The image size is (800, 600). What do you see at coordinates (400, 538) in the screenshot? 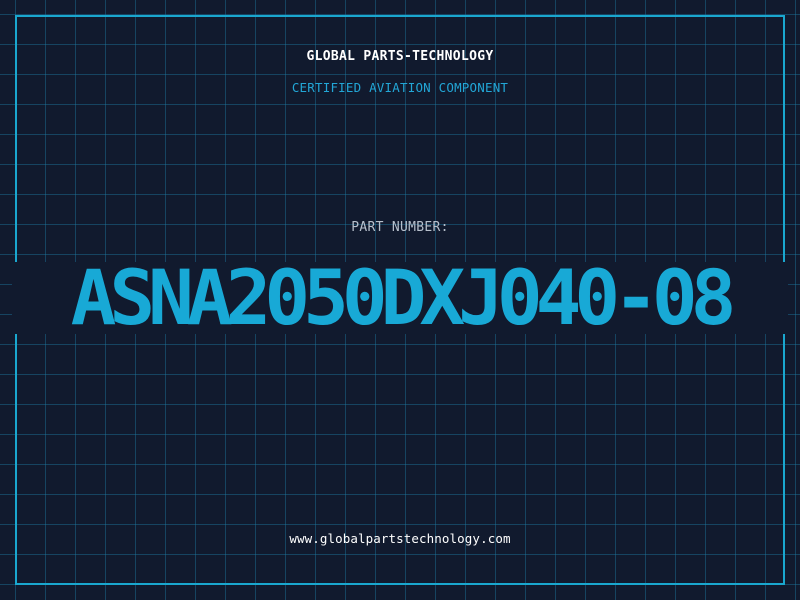
I see `website-url: www.globalpartstechnology.com` at bounding box center [400, 538].